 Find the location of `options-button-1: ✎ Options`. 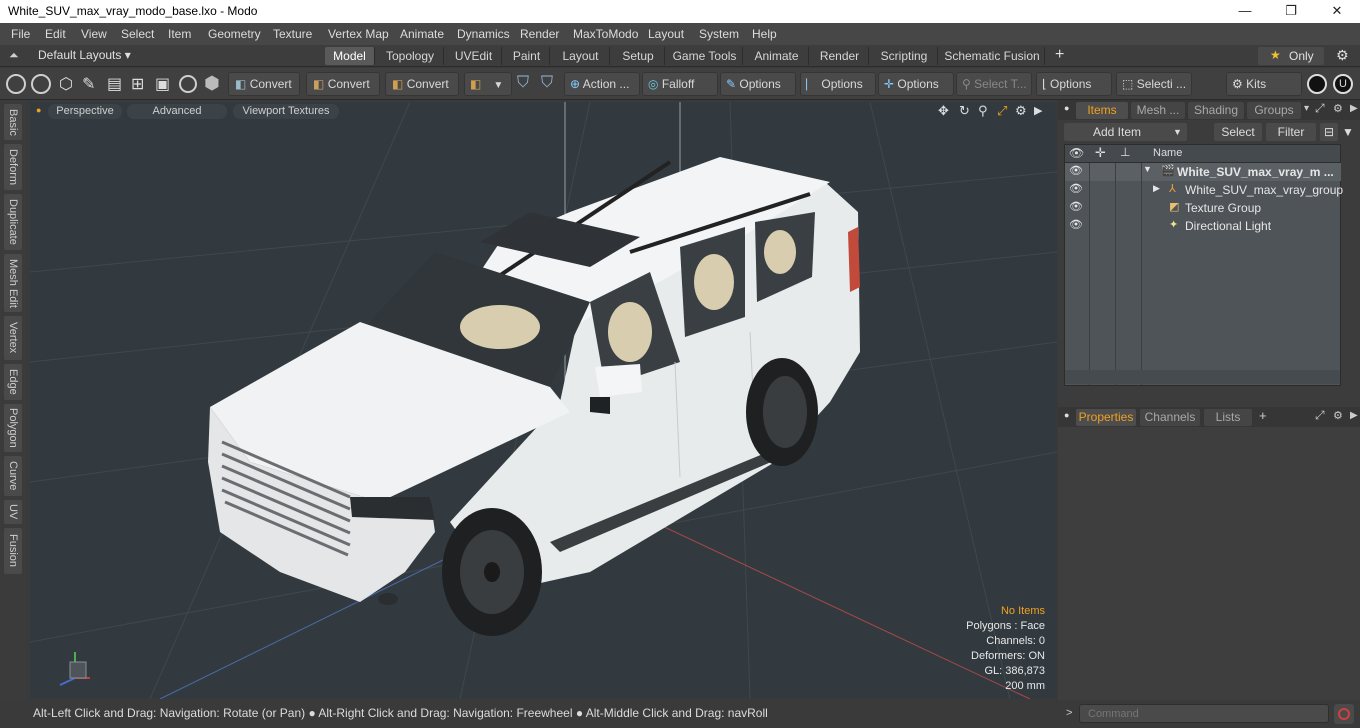

options-button-1: ✎ Options is located at coordinates (758, 84).